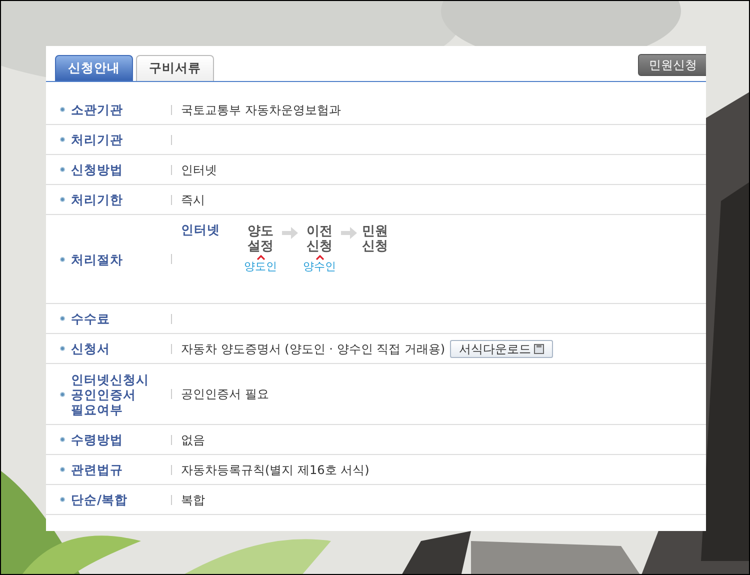 Image resolution: width=750 pixels, height=575 pixels. Describe the element at coordinates (502, 349) in the screenshot. I see `download-button: 서식다운로드` at that location.